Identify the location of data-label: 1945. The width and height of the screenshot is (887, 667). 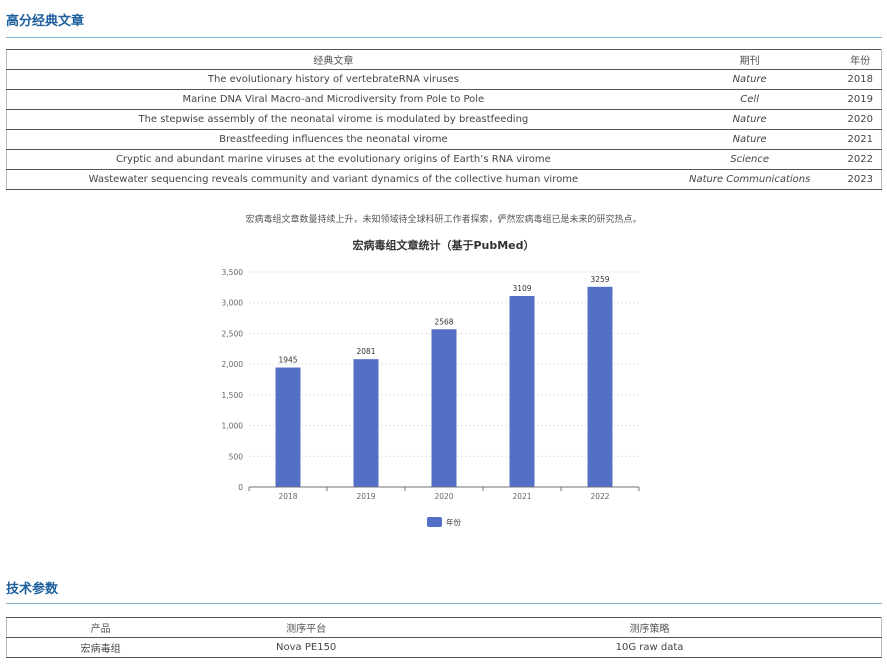
(287, 360).